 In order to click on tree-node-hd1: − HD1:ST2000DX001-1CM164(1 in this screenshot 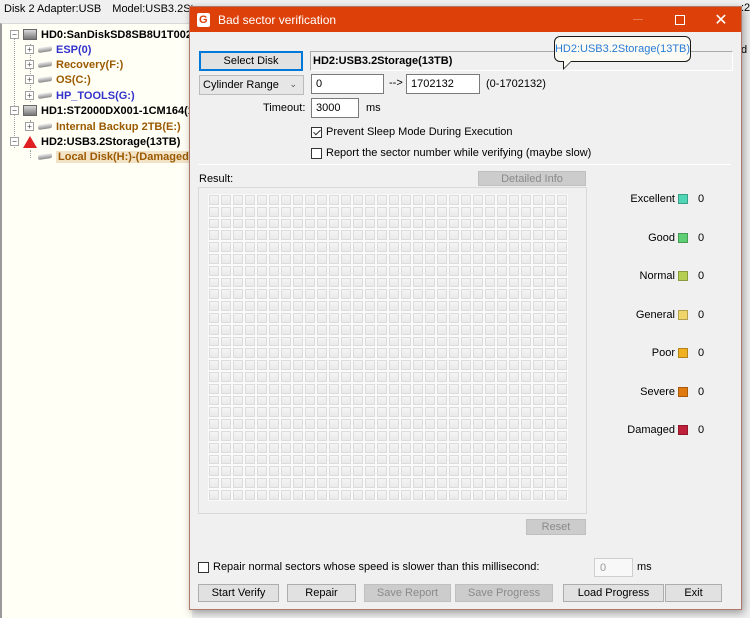, I will do `click(101, 110)`.